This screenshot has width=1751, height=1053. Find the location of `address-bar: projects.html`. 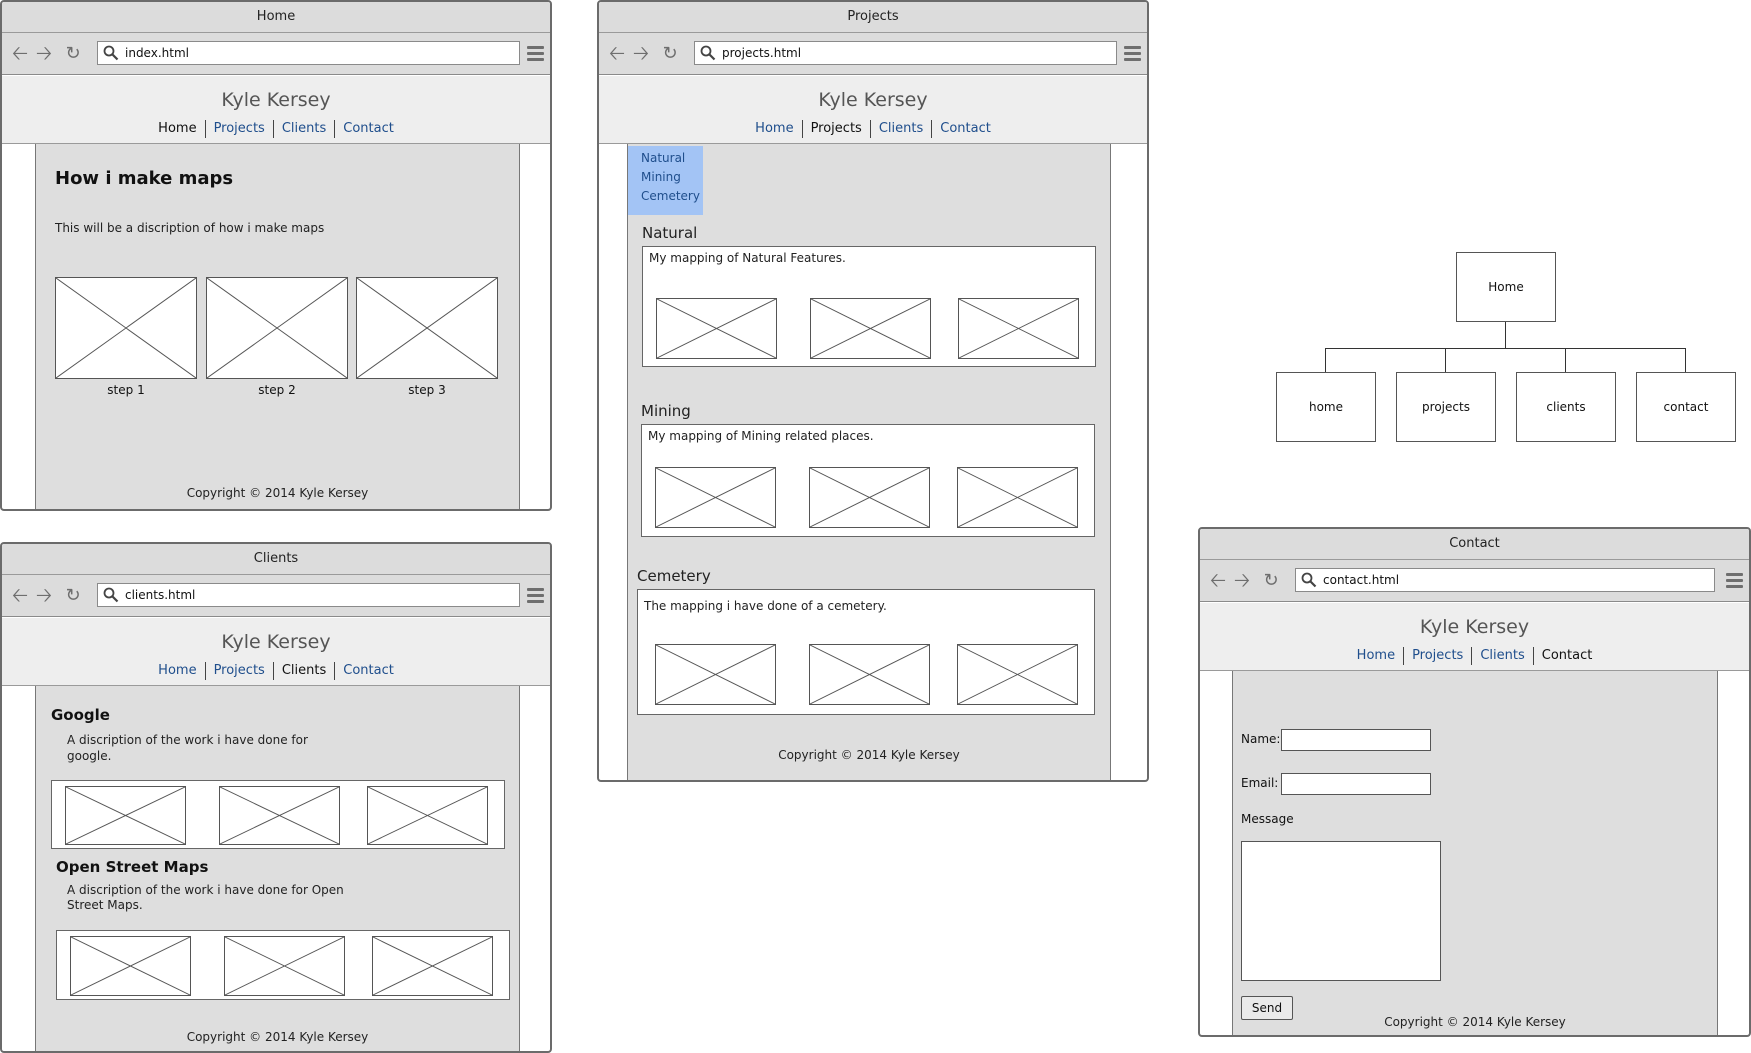

address-bar: projects.html is located at coordinates (905, 53).